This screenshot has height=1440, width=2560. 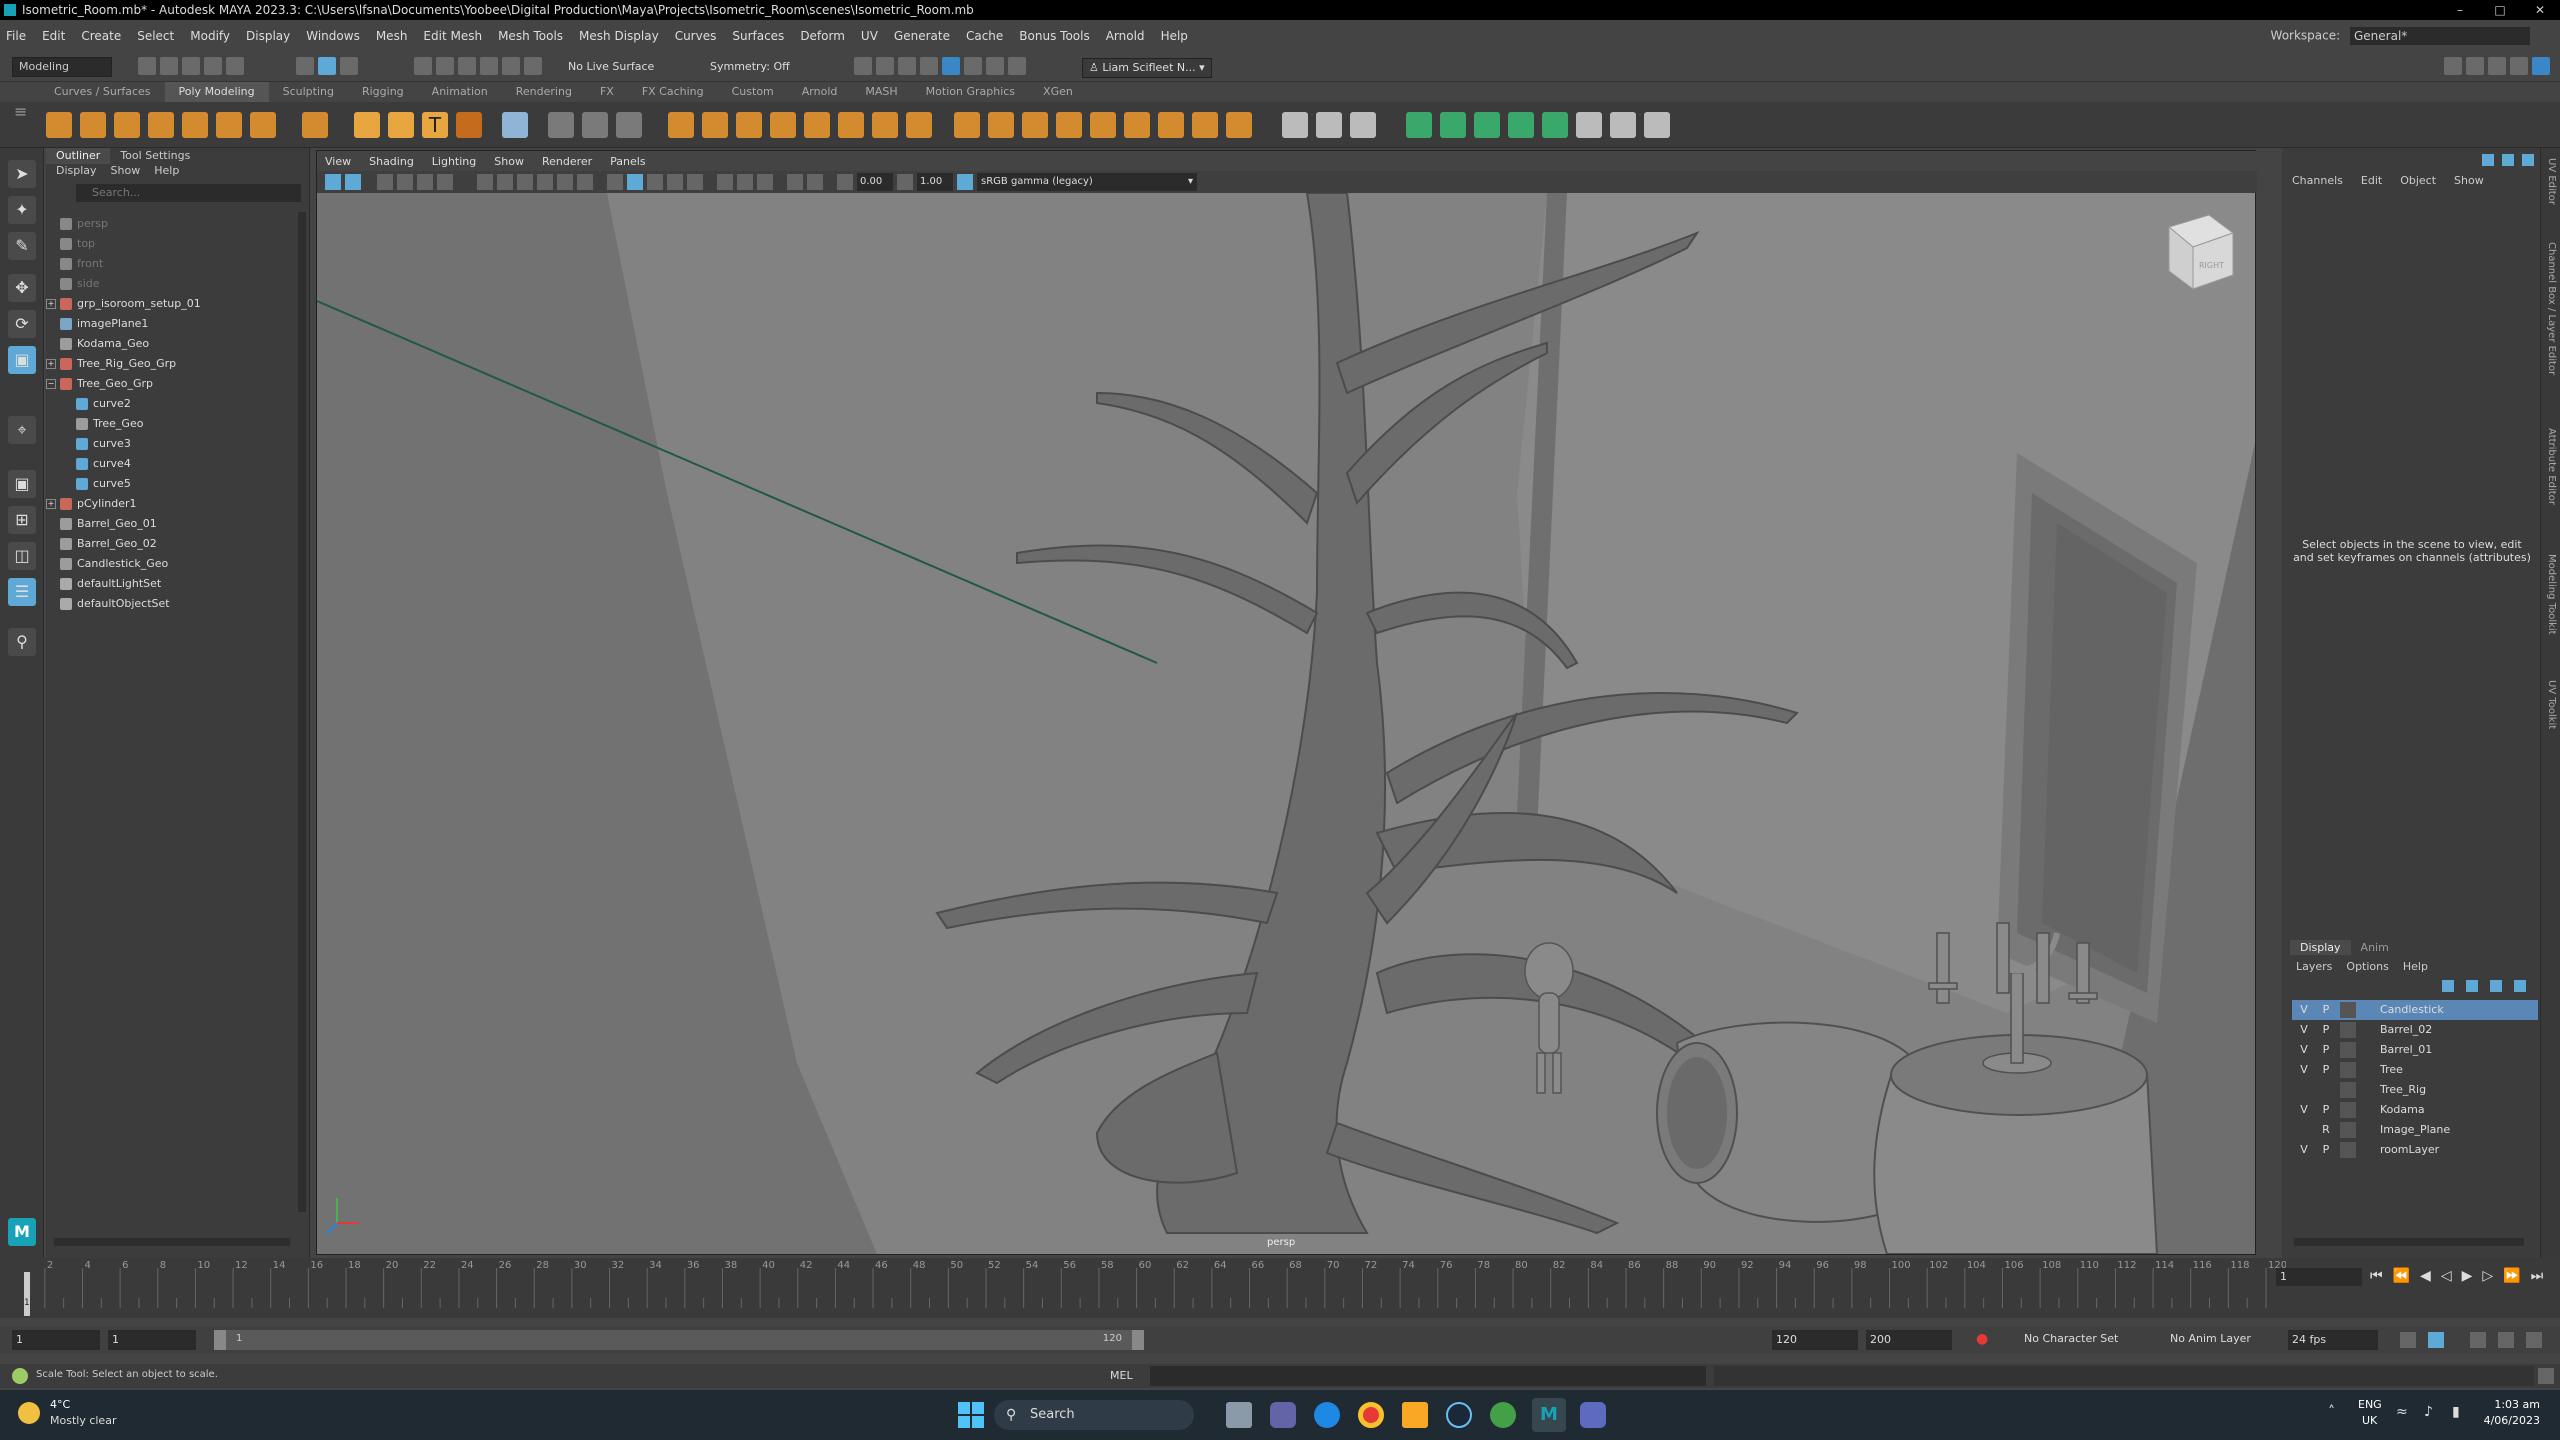 I want to click on open-scene-icon, so click(x=169, y=66).